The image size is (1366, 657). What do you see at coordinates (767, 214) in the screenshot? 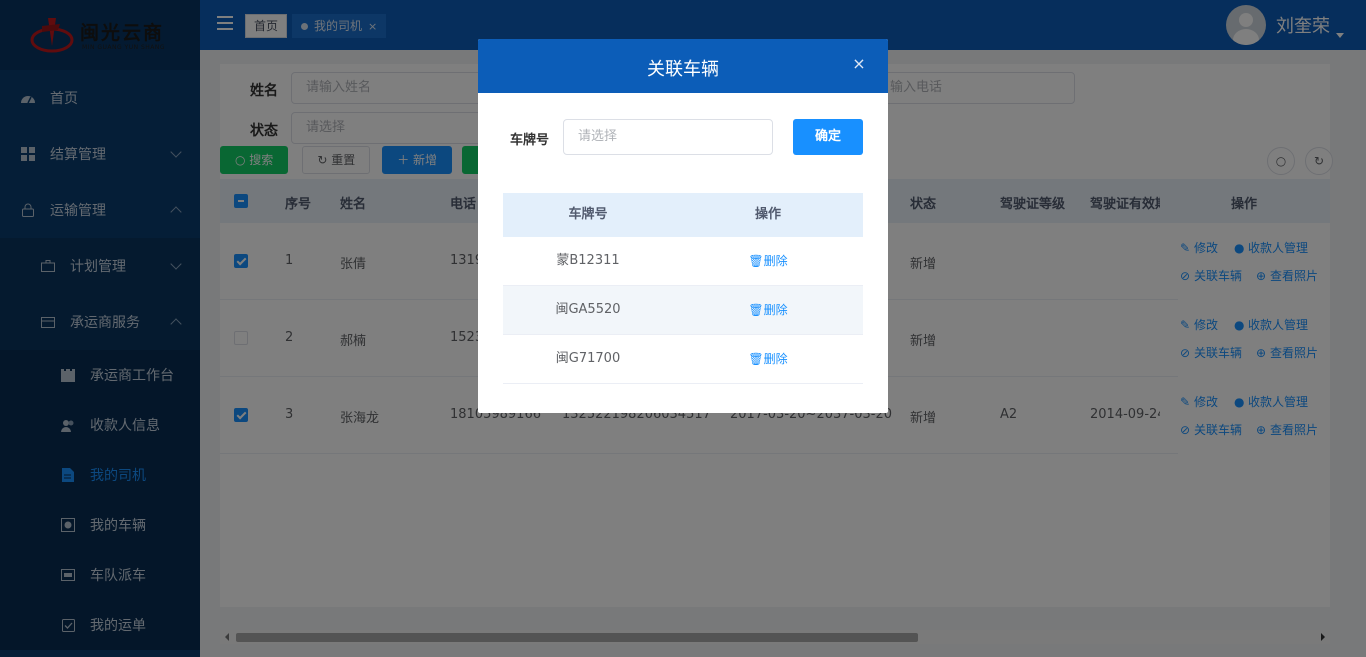
I see `column-header: 操作` at bounding box center [767, 214].